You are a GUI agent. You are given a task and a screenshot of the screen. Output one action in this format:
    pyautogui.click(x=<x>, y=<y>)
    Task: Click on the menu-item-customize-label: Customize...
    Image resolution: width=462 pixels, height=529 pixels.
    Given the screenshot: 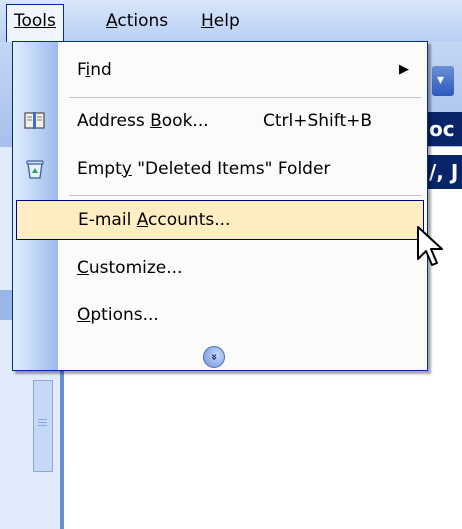 What is the action you would take?
    pyautogui.click(x=130, y=268)
    